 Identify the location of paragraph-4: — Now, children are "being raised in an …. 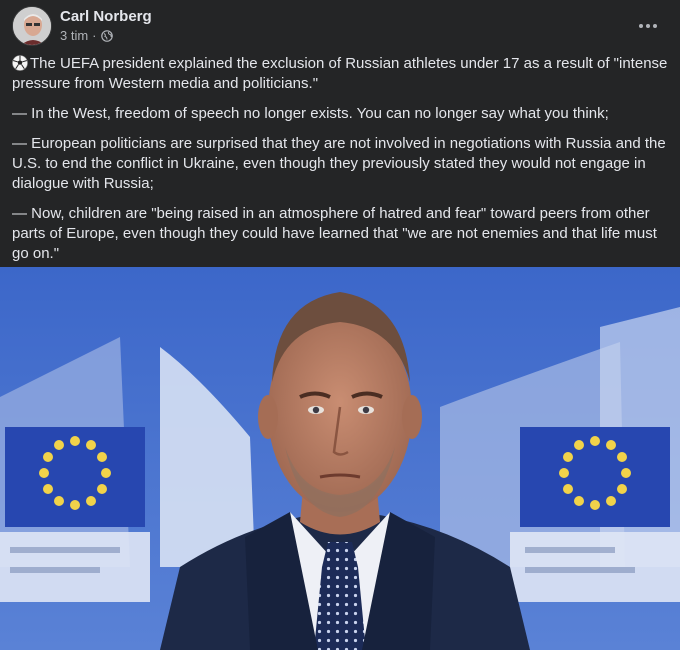
(334, 233).